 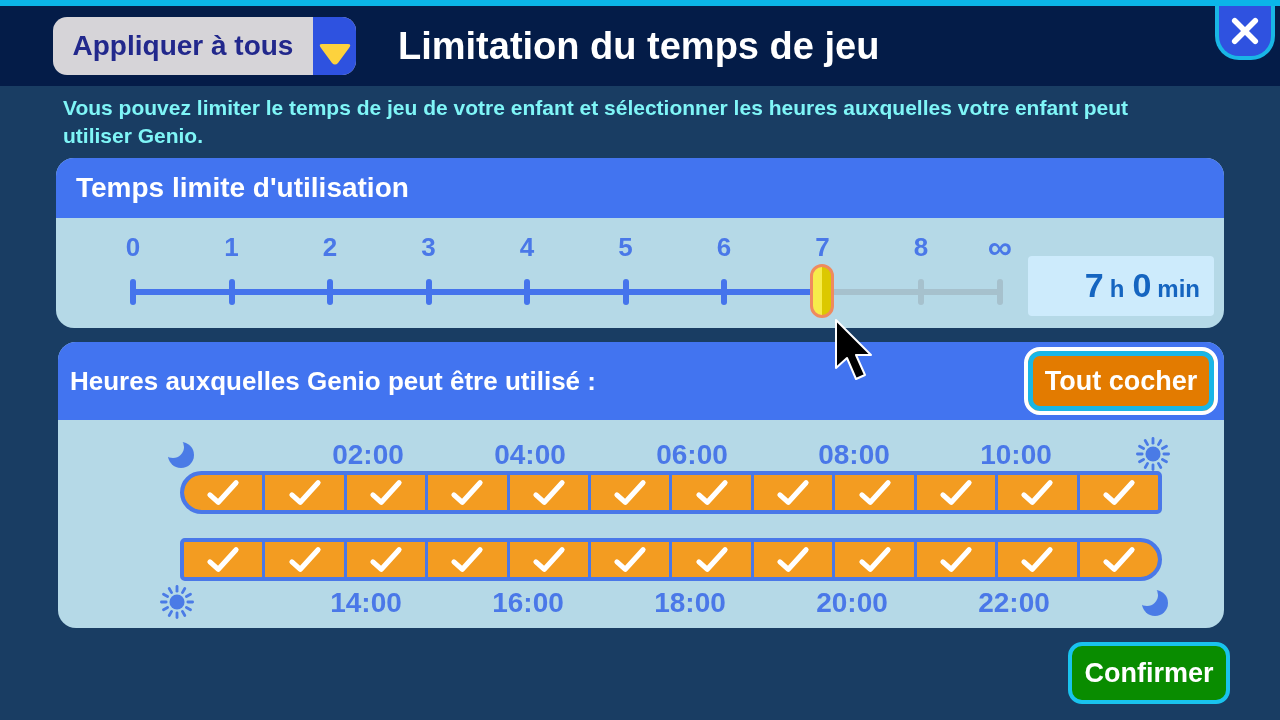 What do you see at coordinates (528, 602) in the screenshot?
I see `time-label: 16:00` at bounding box center [528, 602].